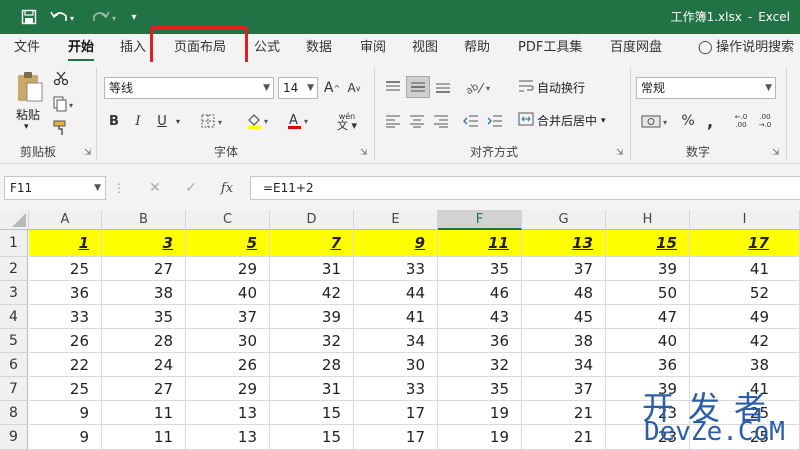 This screenshot has width=800, height=450. What do you see at coordinates (61, 128) in the screenshot?
I see `format-painter-icon` at bounding box center [61, 128].